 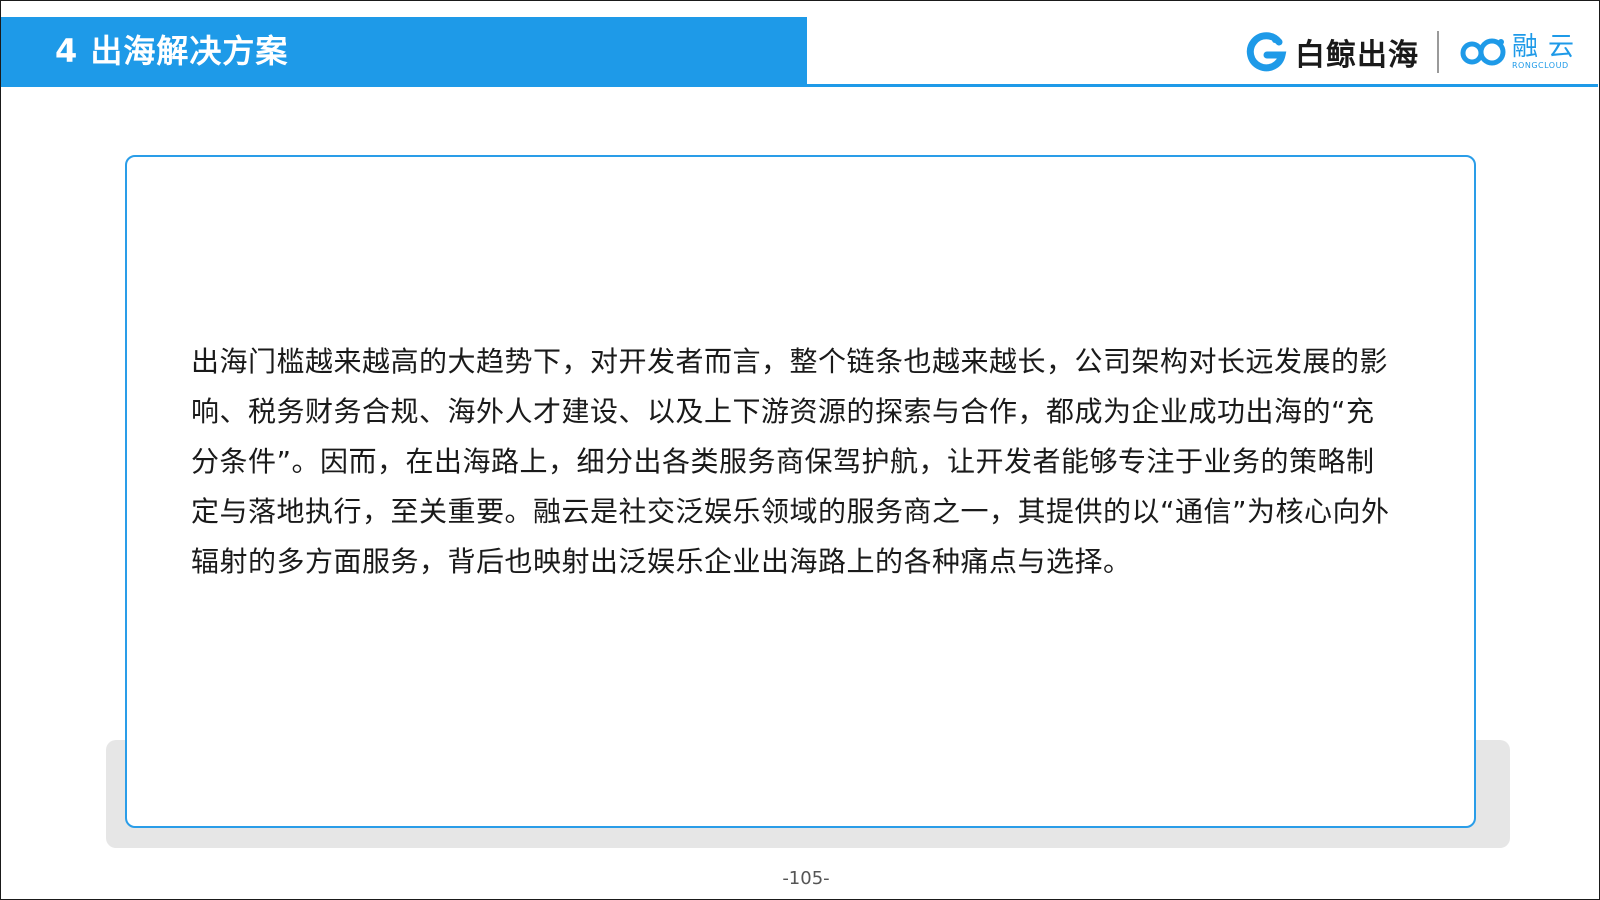 I want to click on rongcloud-logo-en: RONGCLOUD, so click(x=1540, y=65).